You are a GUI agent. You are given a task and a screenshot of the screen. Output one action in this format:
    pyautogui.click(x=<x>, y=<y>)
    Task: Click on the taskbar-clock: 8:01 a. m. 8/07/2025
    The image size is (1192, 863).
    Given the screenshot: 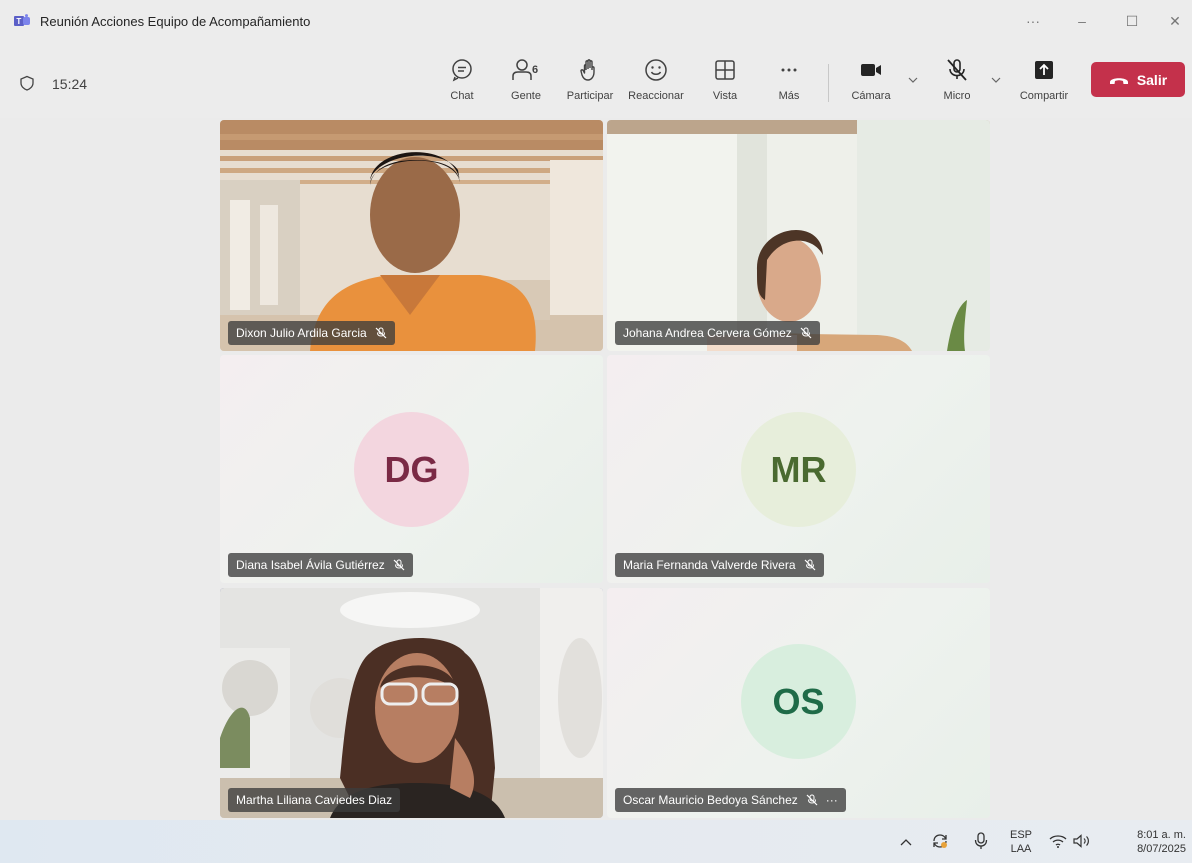 What is the action you would take?
    pyautogui.click(x=1148, y=842)
    